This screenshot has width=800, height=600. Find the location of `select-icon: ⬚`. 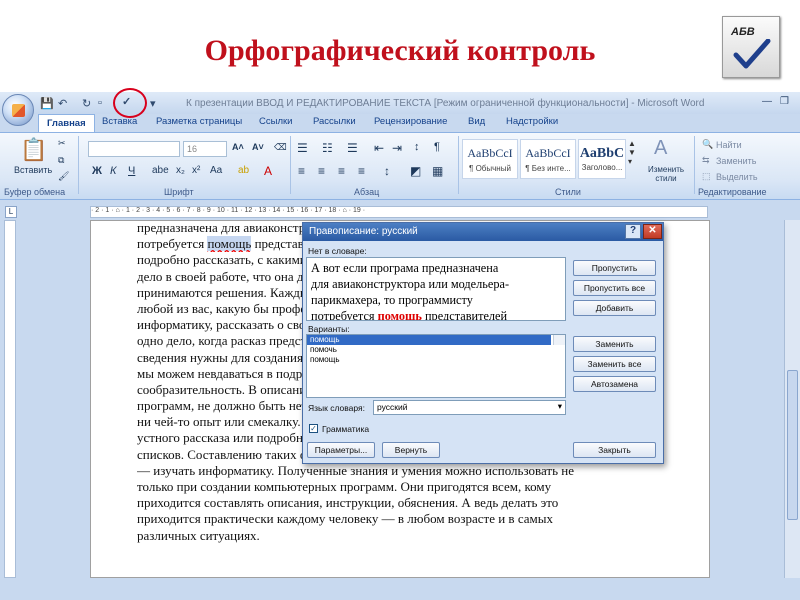

select-icon: ⬚ is located at coordinates (706, 176).